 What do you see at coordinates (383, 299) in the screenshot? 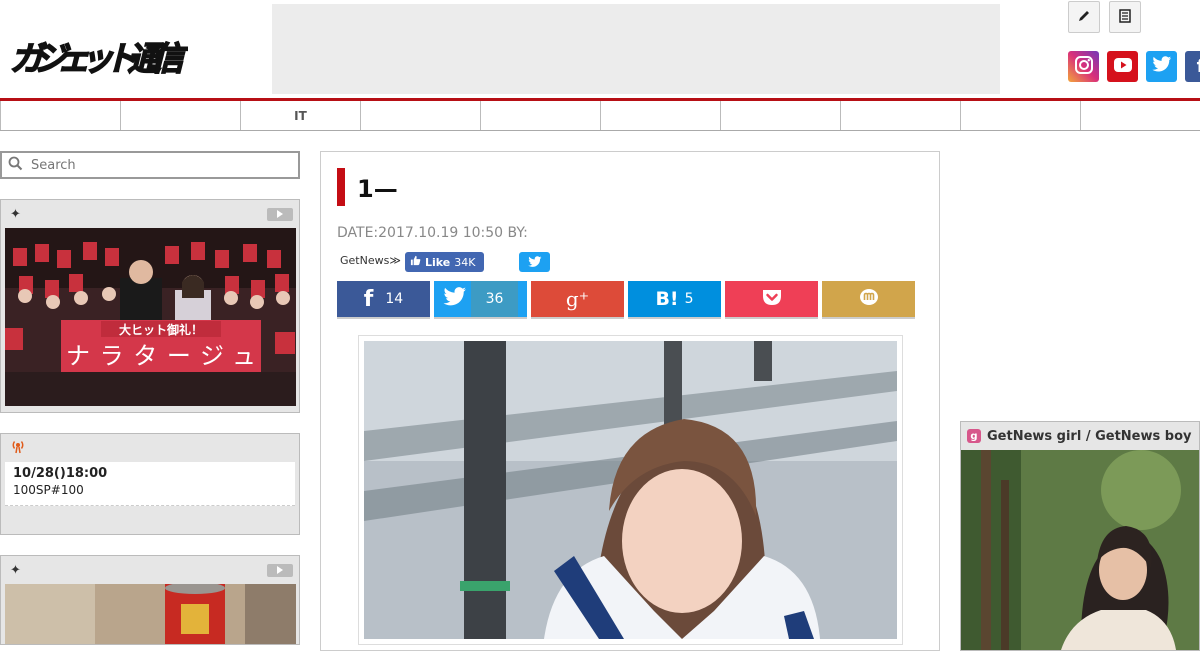
I see `share-facebook-button: f 14` at bounding box center [383, 299].